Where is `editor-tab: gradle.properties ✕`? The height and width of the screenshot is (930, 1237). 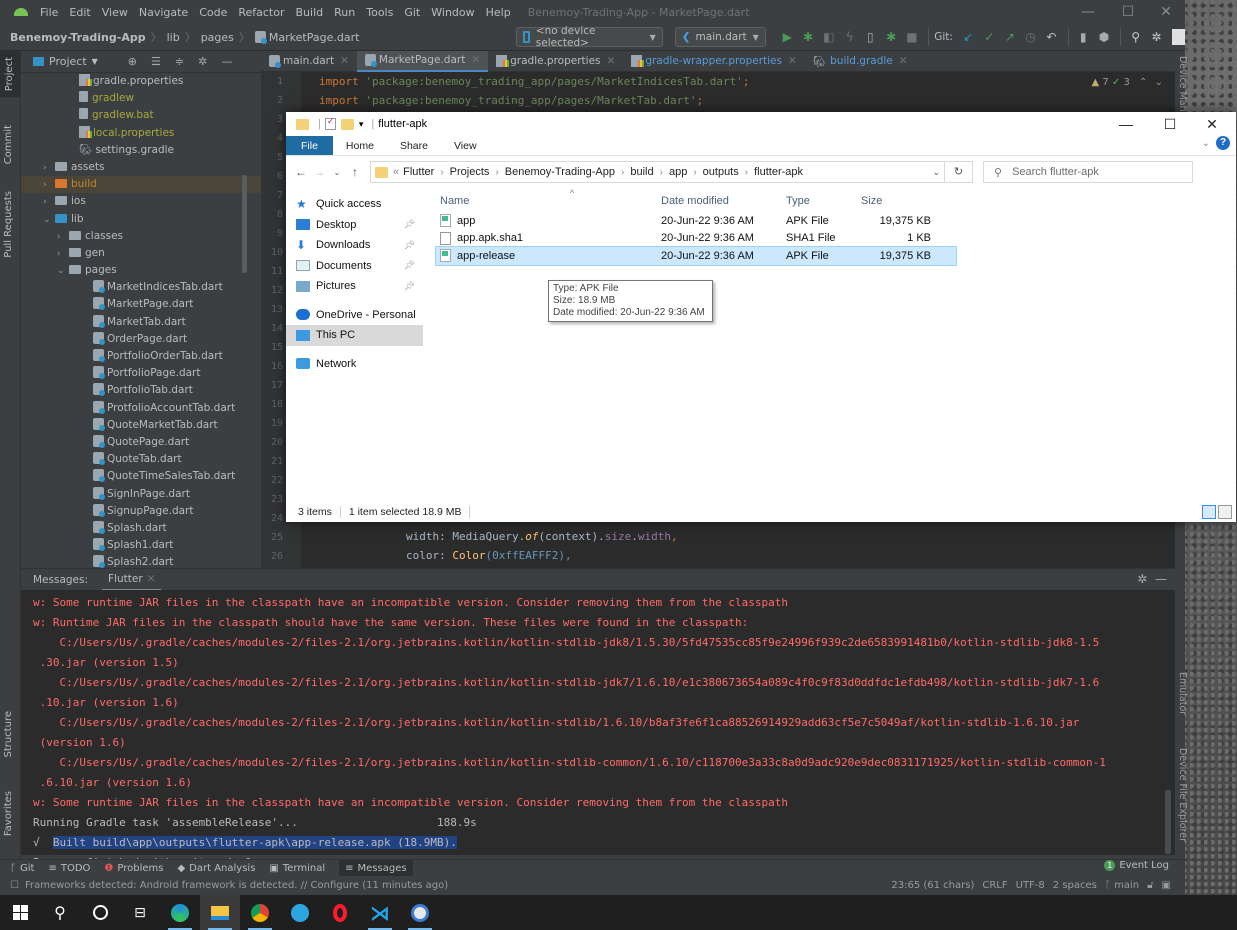 editor-tab: gradle.properties ✕ is located at coordinates (555, 61).